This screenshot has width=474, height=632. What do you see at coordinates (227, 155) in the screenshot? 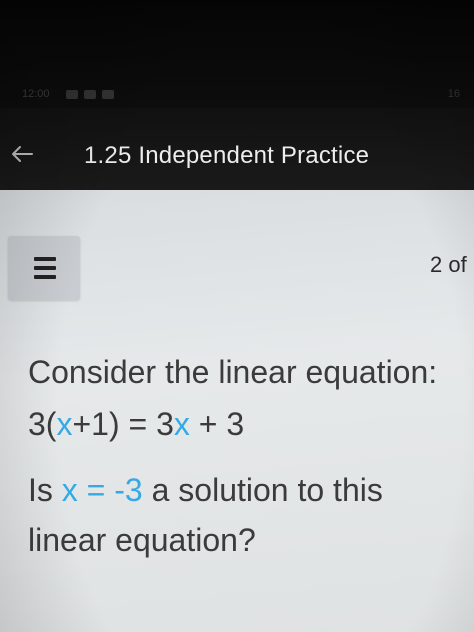
I see `page-title: 1.25 Independent Practice` at bounding box center [227, 155].